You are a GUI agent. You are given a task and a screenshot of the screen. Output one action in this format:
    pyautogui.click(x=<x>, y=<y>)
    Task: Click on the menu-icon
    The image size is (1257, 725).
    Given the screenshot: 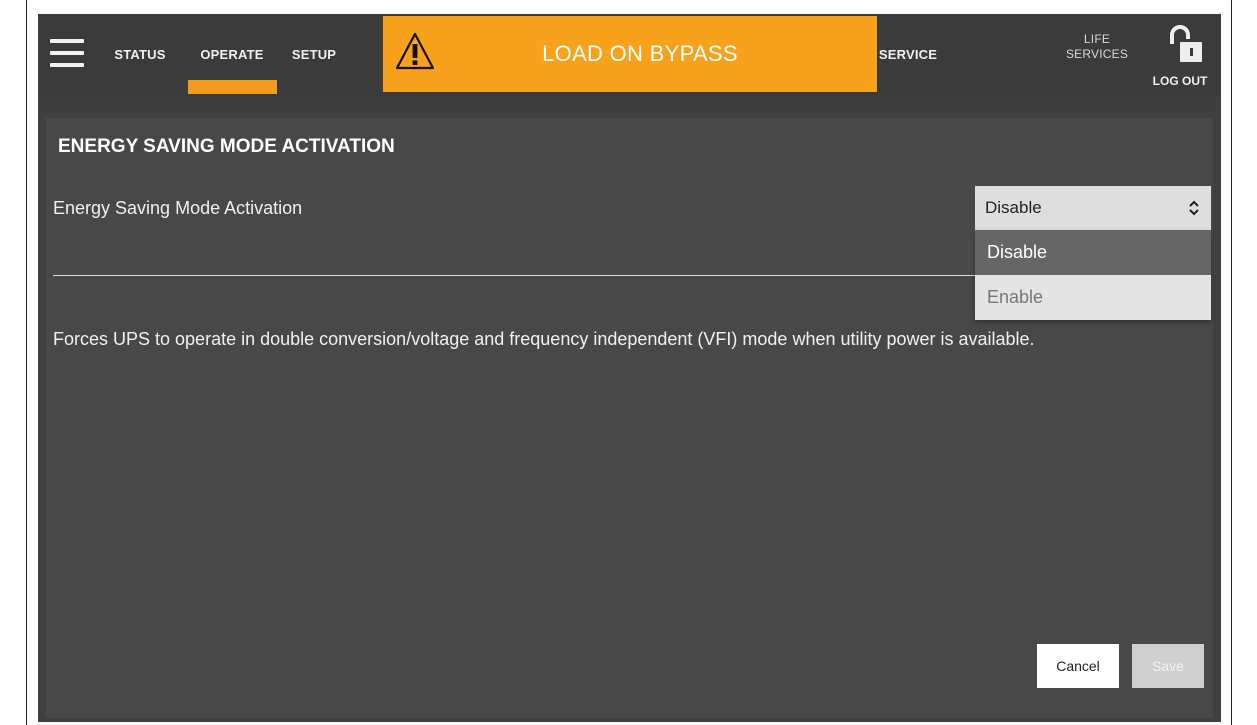 What is the action you would take?
    pyautogui.click(x=67, y=53)
    